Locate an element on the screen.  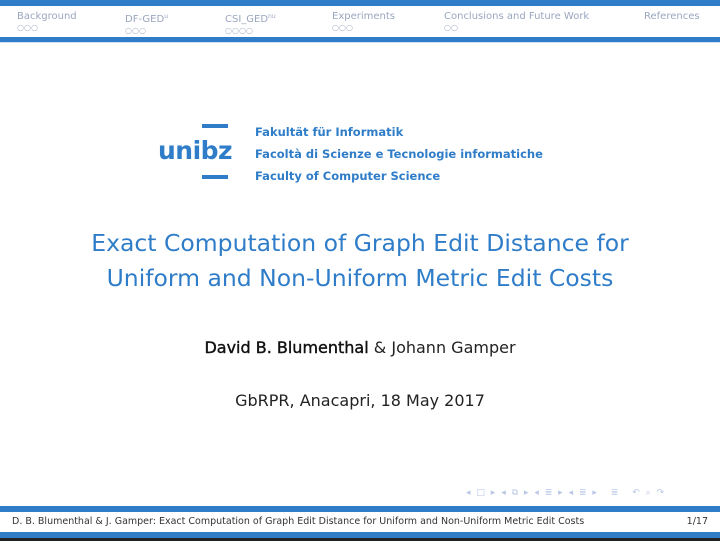
page-number: 1/17 is located at coordinates (697, 521).